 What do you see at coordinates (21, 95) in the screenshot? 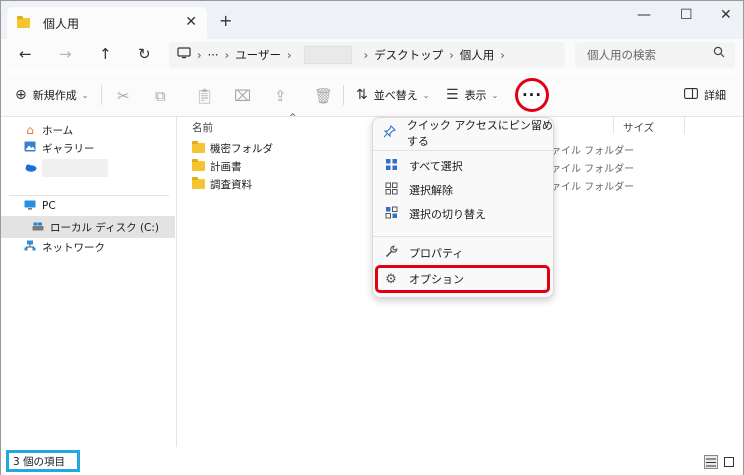
I see `plus-circle-icon: ⊕` at bounding box center [21, 95].